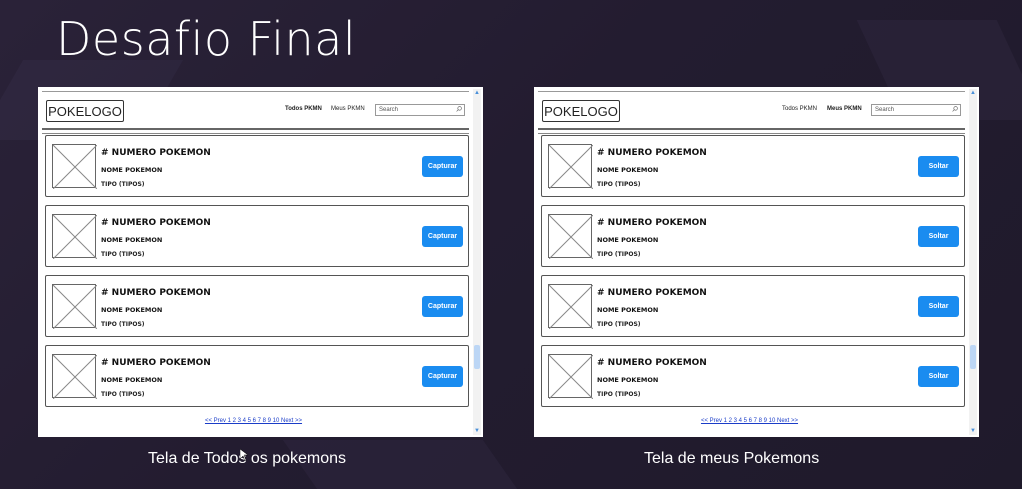  I want to click on caption-meus: Tela de meus Pokemons, so click(732, 458).